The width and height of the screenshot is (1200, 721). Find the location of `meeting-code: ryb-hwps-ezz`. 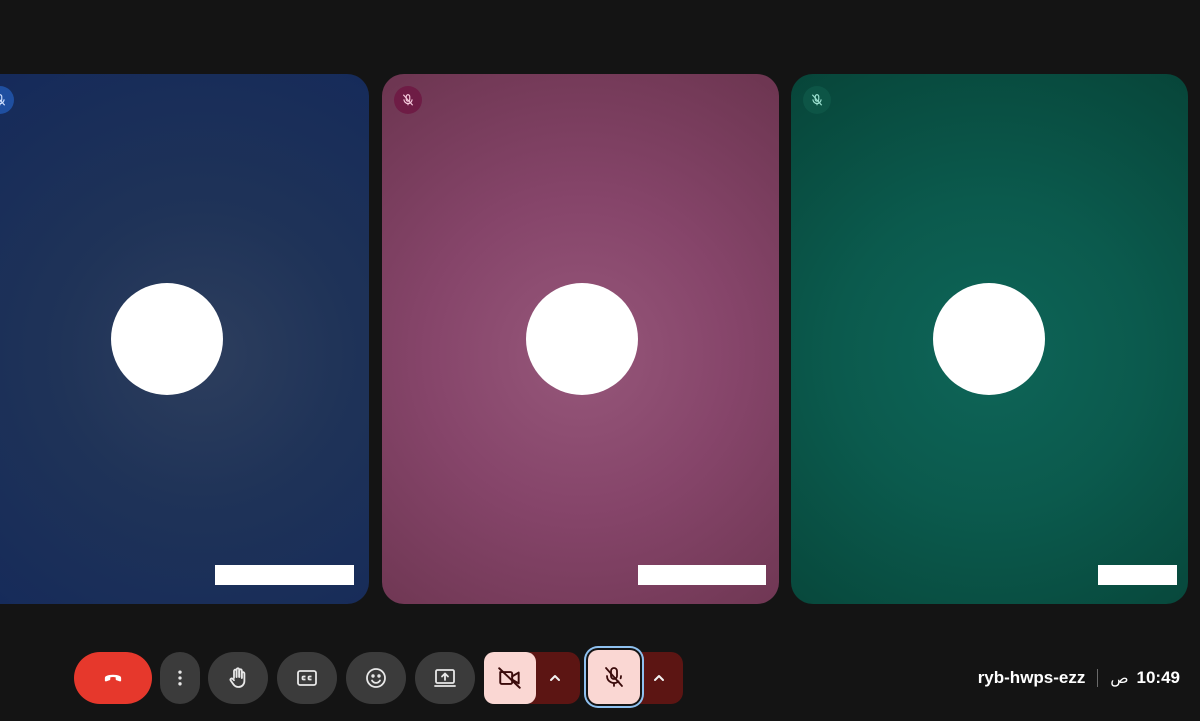

meeting-code: ryb-hwps-ezz is located at coordinates (1032, 678).